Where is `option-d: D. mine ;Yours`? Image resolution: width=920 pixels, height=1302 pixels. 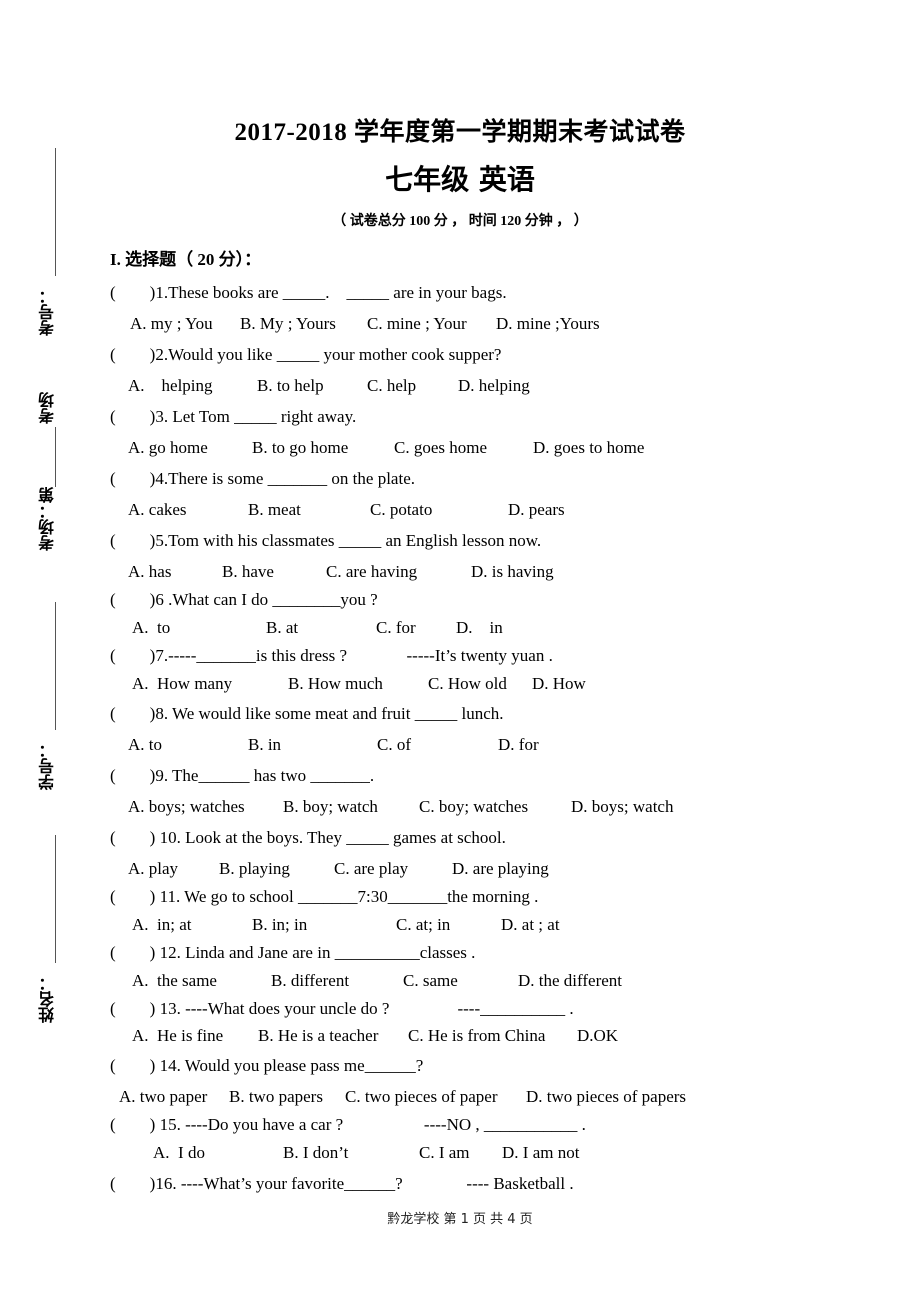 option-d: D. mine ;Yours is located at coordinates (548, 323).